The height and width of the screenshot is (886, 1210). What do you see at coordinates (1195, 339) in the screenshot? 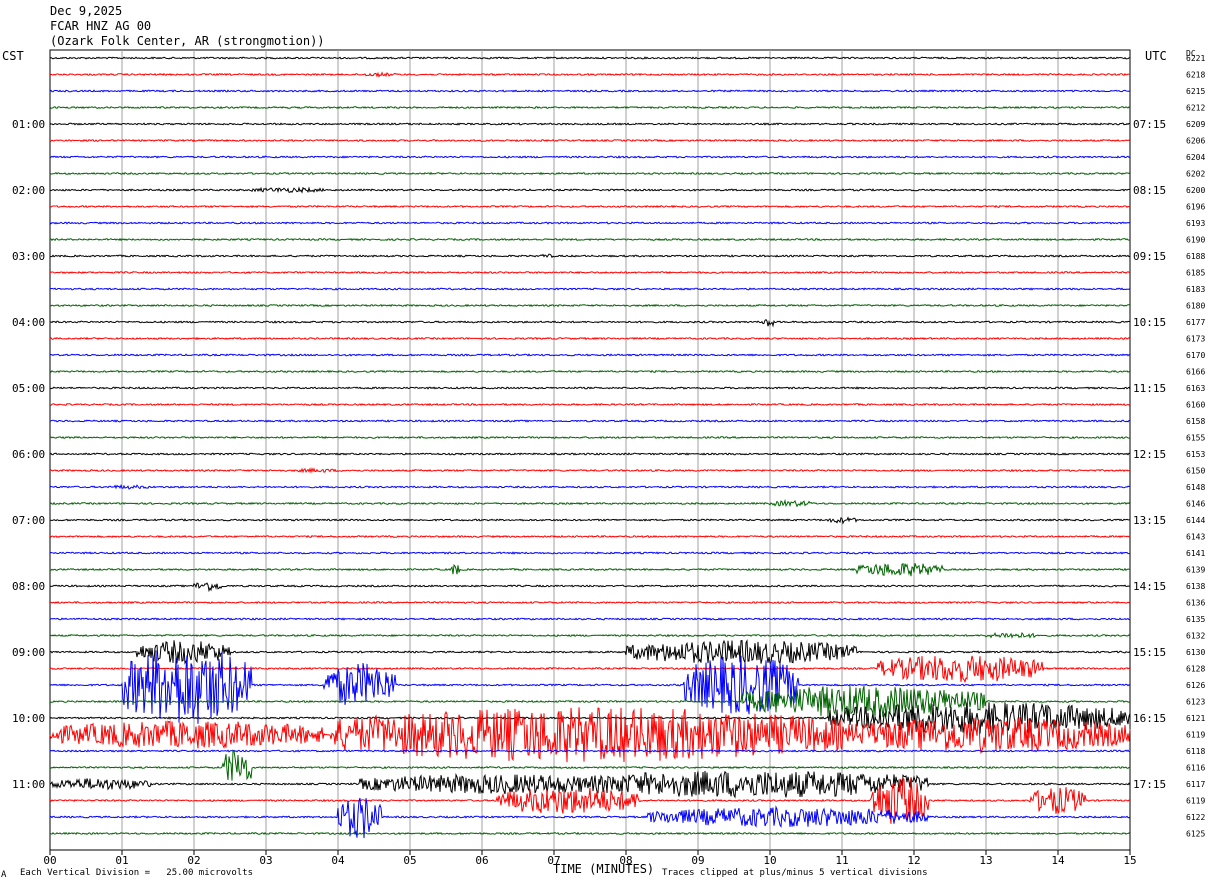
I see `dc-offset-label: 6173` at bounding box center [1195, 339].